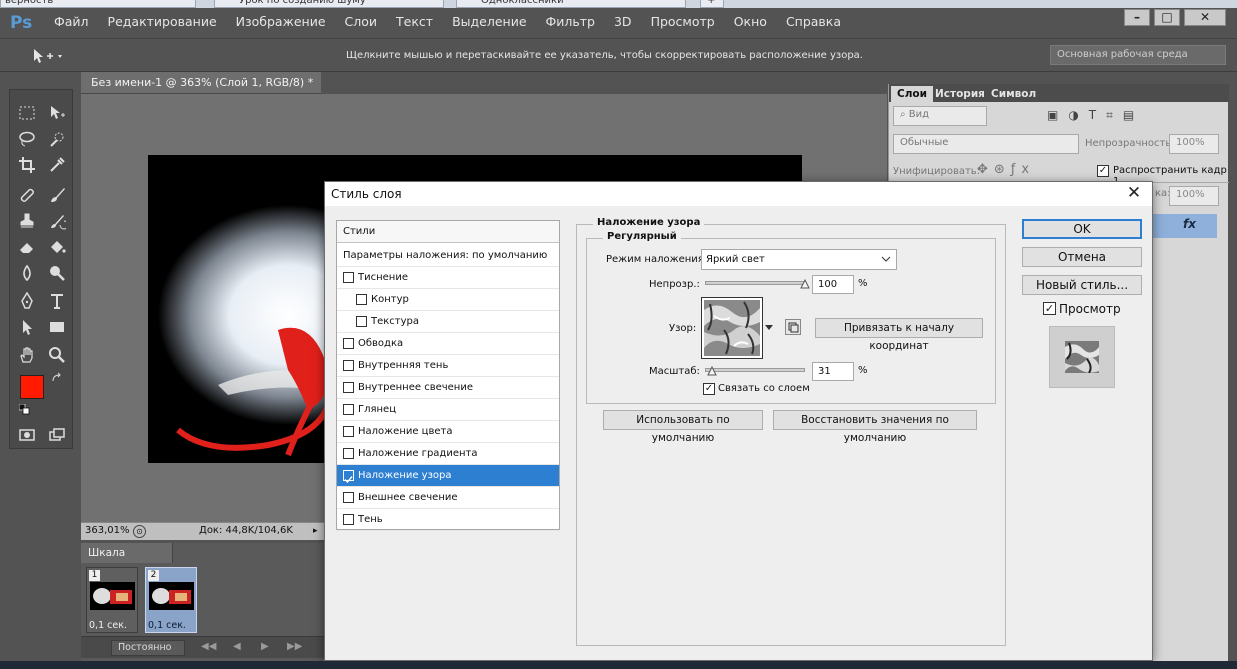 The image size is (1237, 669). What do you see at coordinates (1006, 169) in the screenshot?
I see `unify-icons: ✥⊛ƒx` at bounding box center [1006, 169].